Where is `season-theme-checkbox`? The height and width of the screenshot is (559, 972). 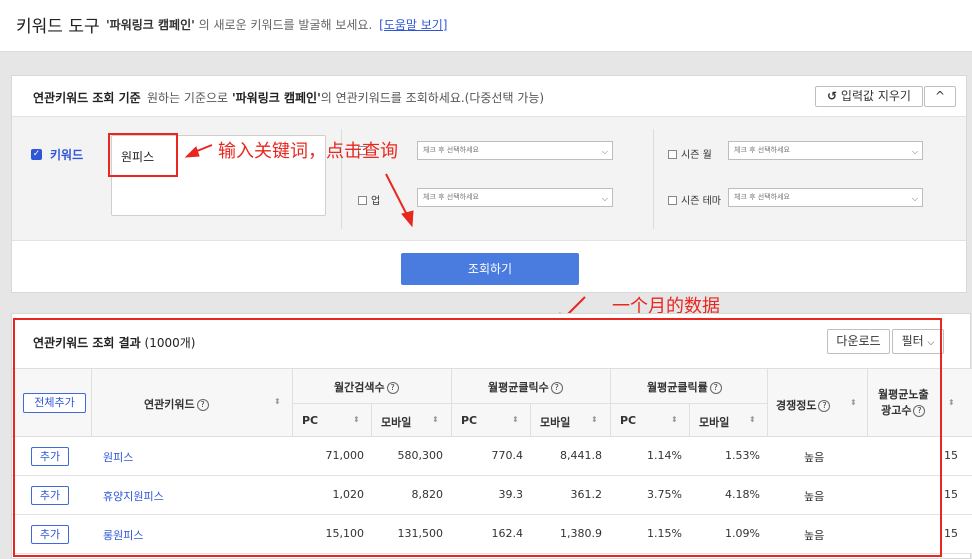 season-theme-checkbox is located at coordinates (672, 200).